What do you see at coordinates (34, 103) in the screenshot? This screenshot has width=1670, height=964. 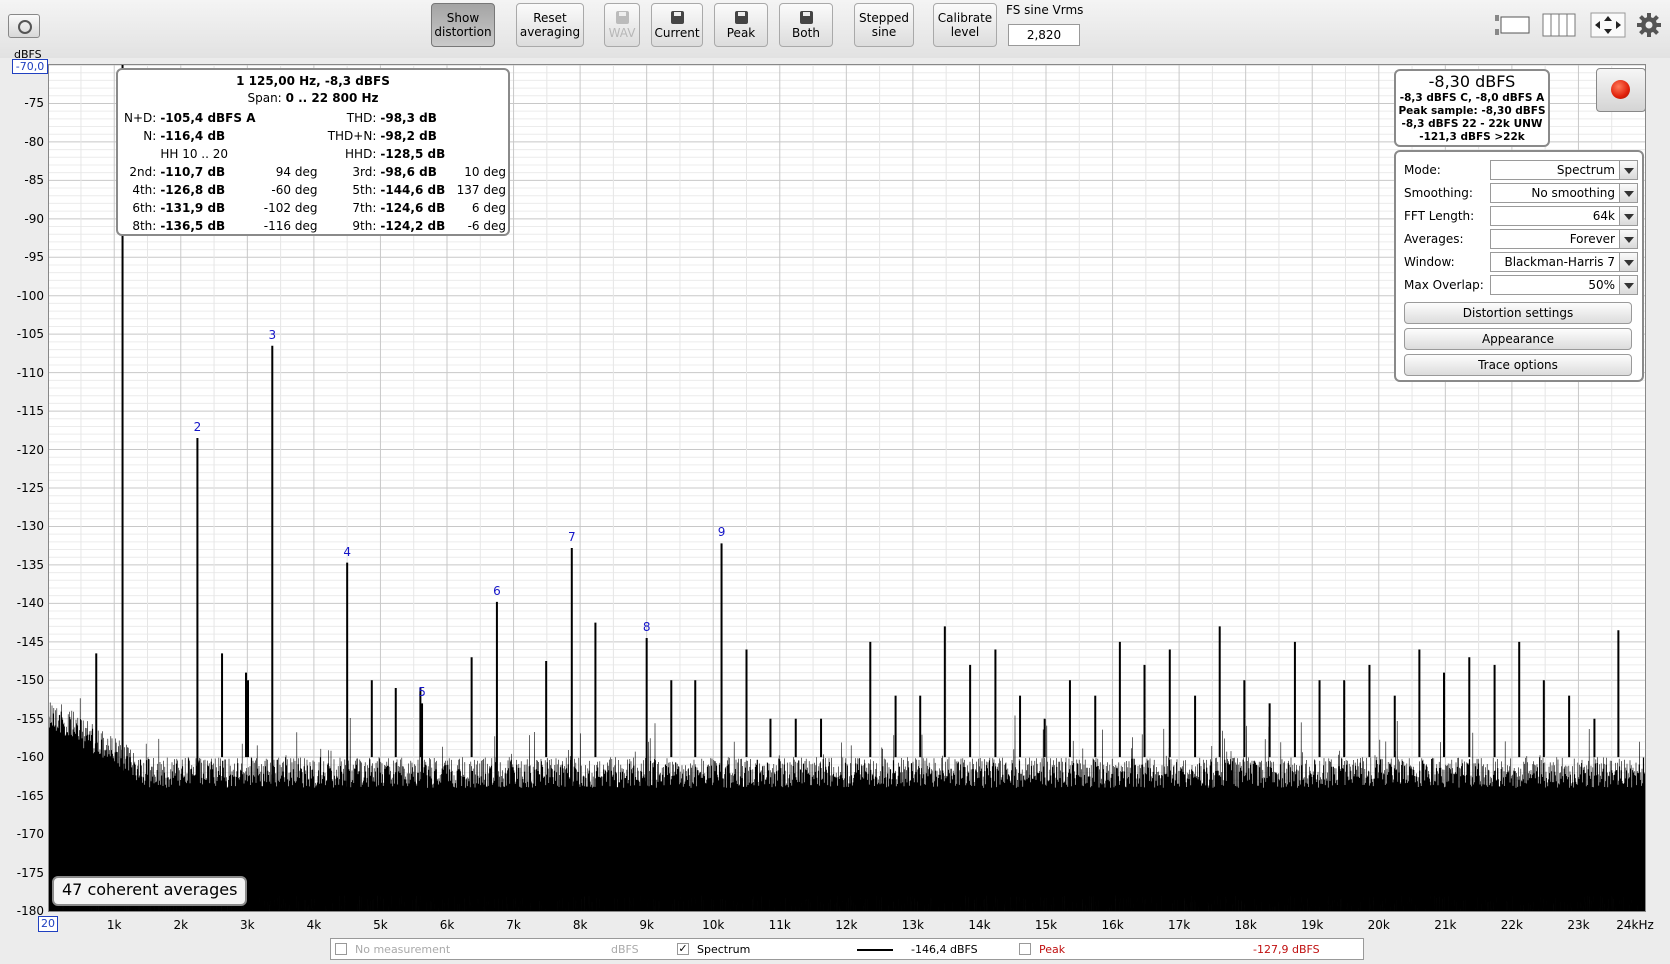 I see `y-tick-label: -75` at bounding box center [34, 103].